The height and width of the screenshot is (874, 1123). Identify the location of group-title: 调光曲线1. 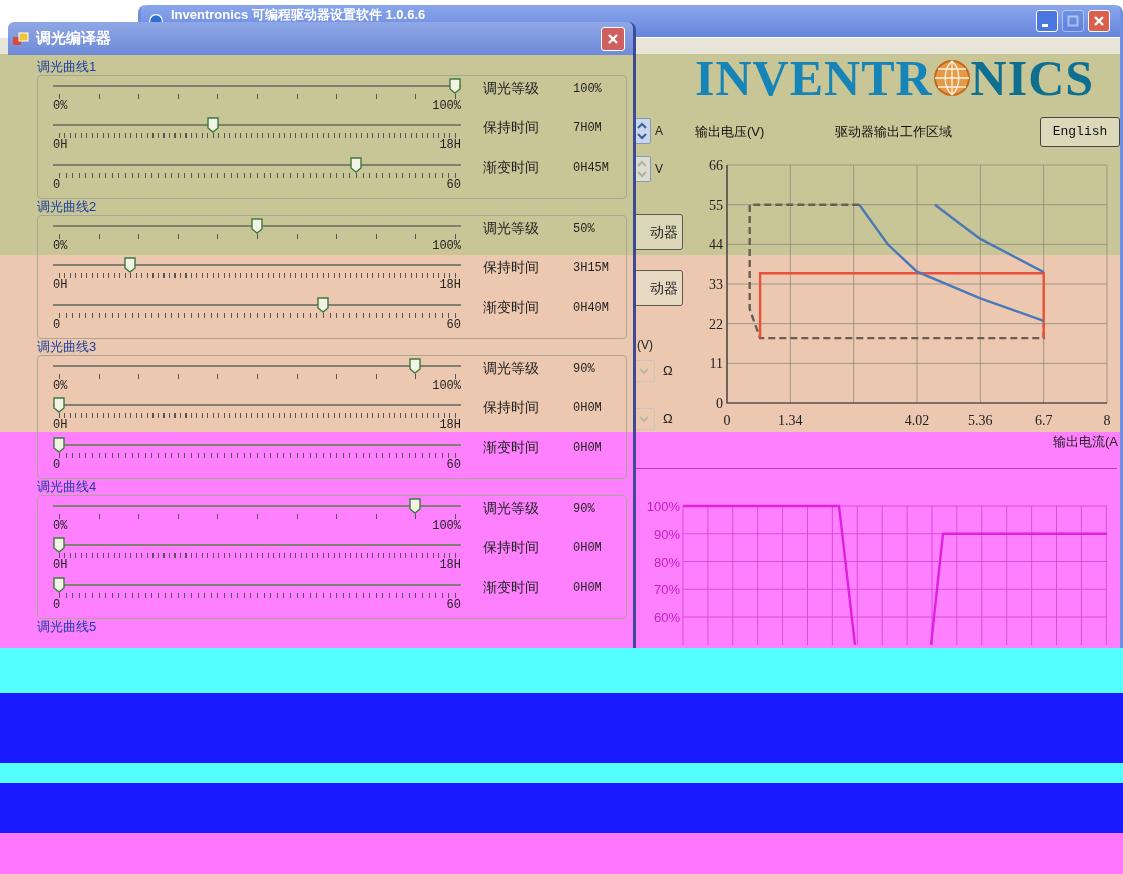
(67, 67).